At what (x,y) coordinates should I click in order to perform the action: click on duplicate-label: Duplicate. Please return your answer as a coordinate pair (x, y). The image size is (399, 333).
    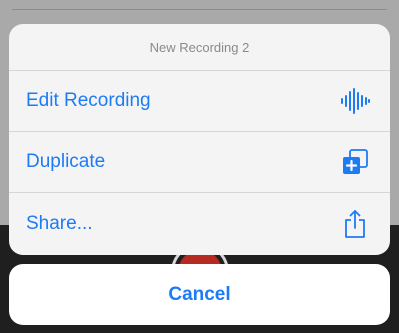
    Looking at the image, I should click on (66, 161).